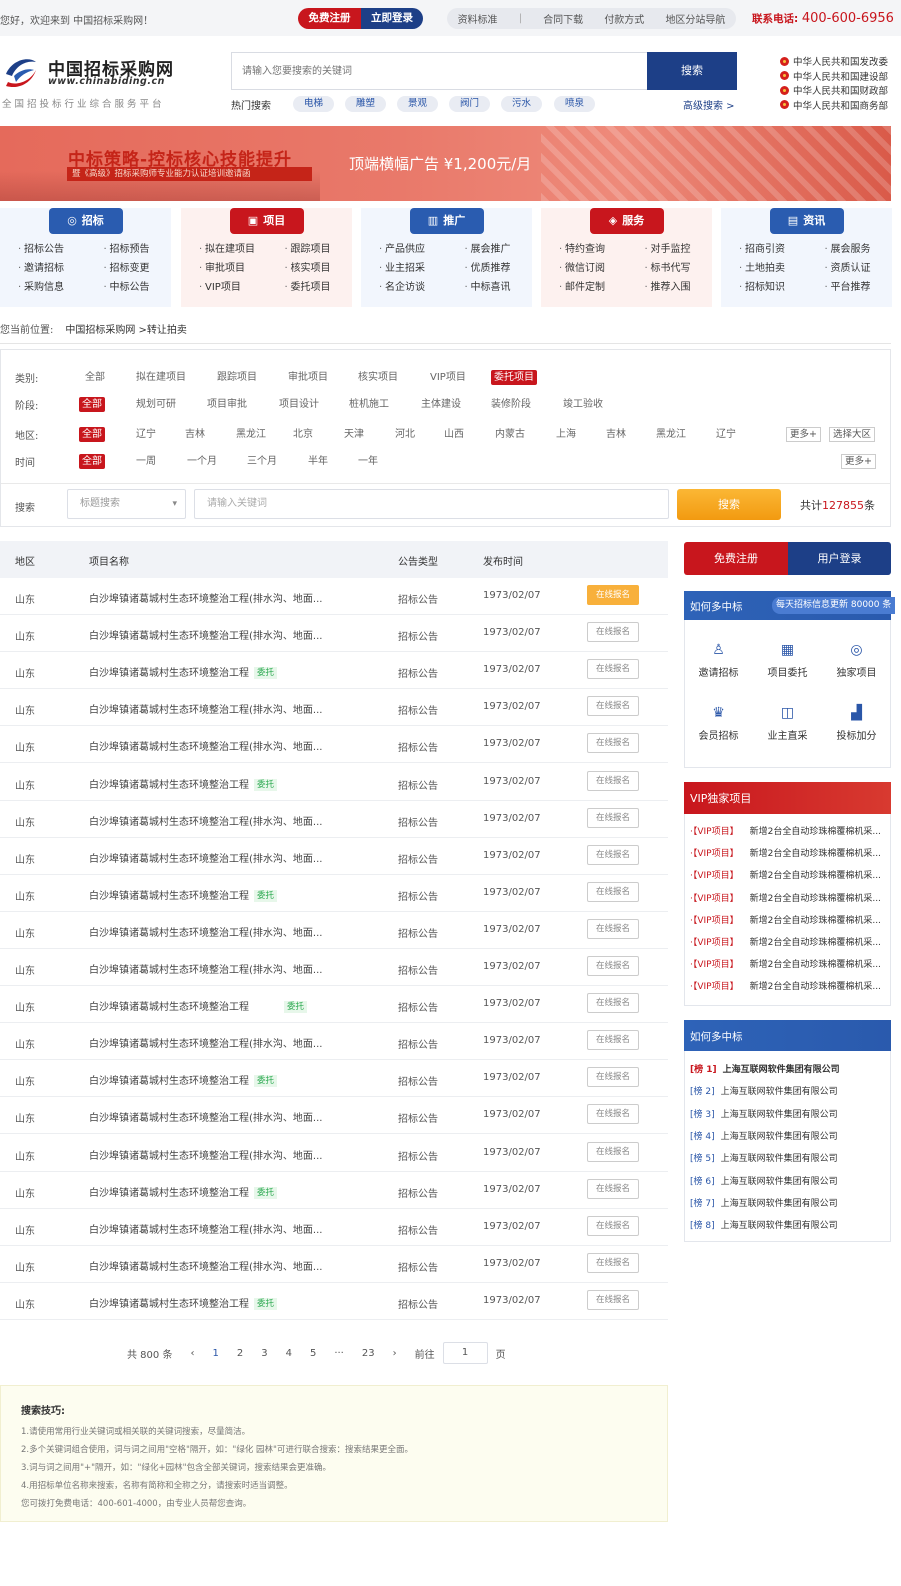 The width and height of the screenshot is (901, 1586). What do you see at coordinates (43, 268) in the screenshot?
I see `nav-card-link: 邀请招标` at bounding box center [43, 268].